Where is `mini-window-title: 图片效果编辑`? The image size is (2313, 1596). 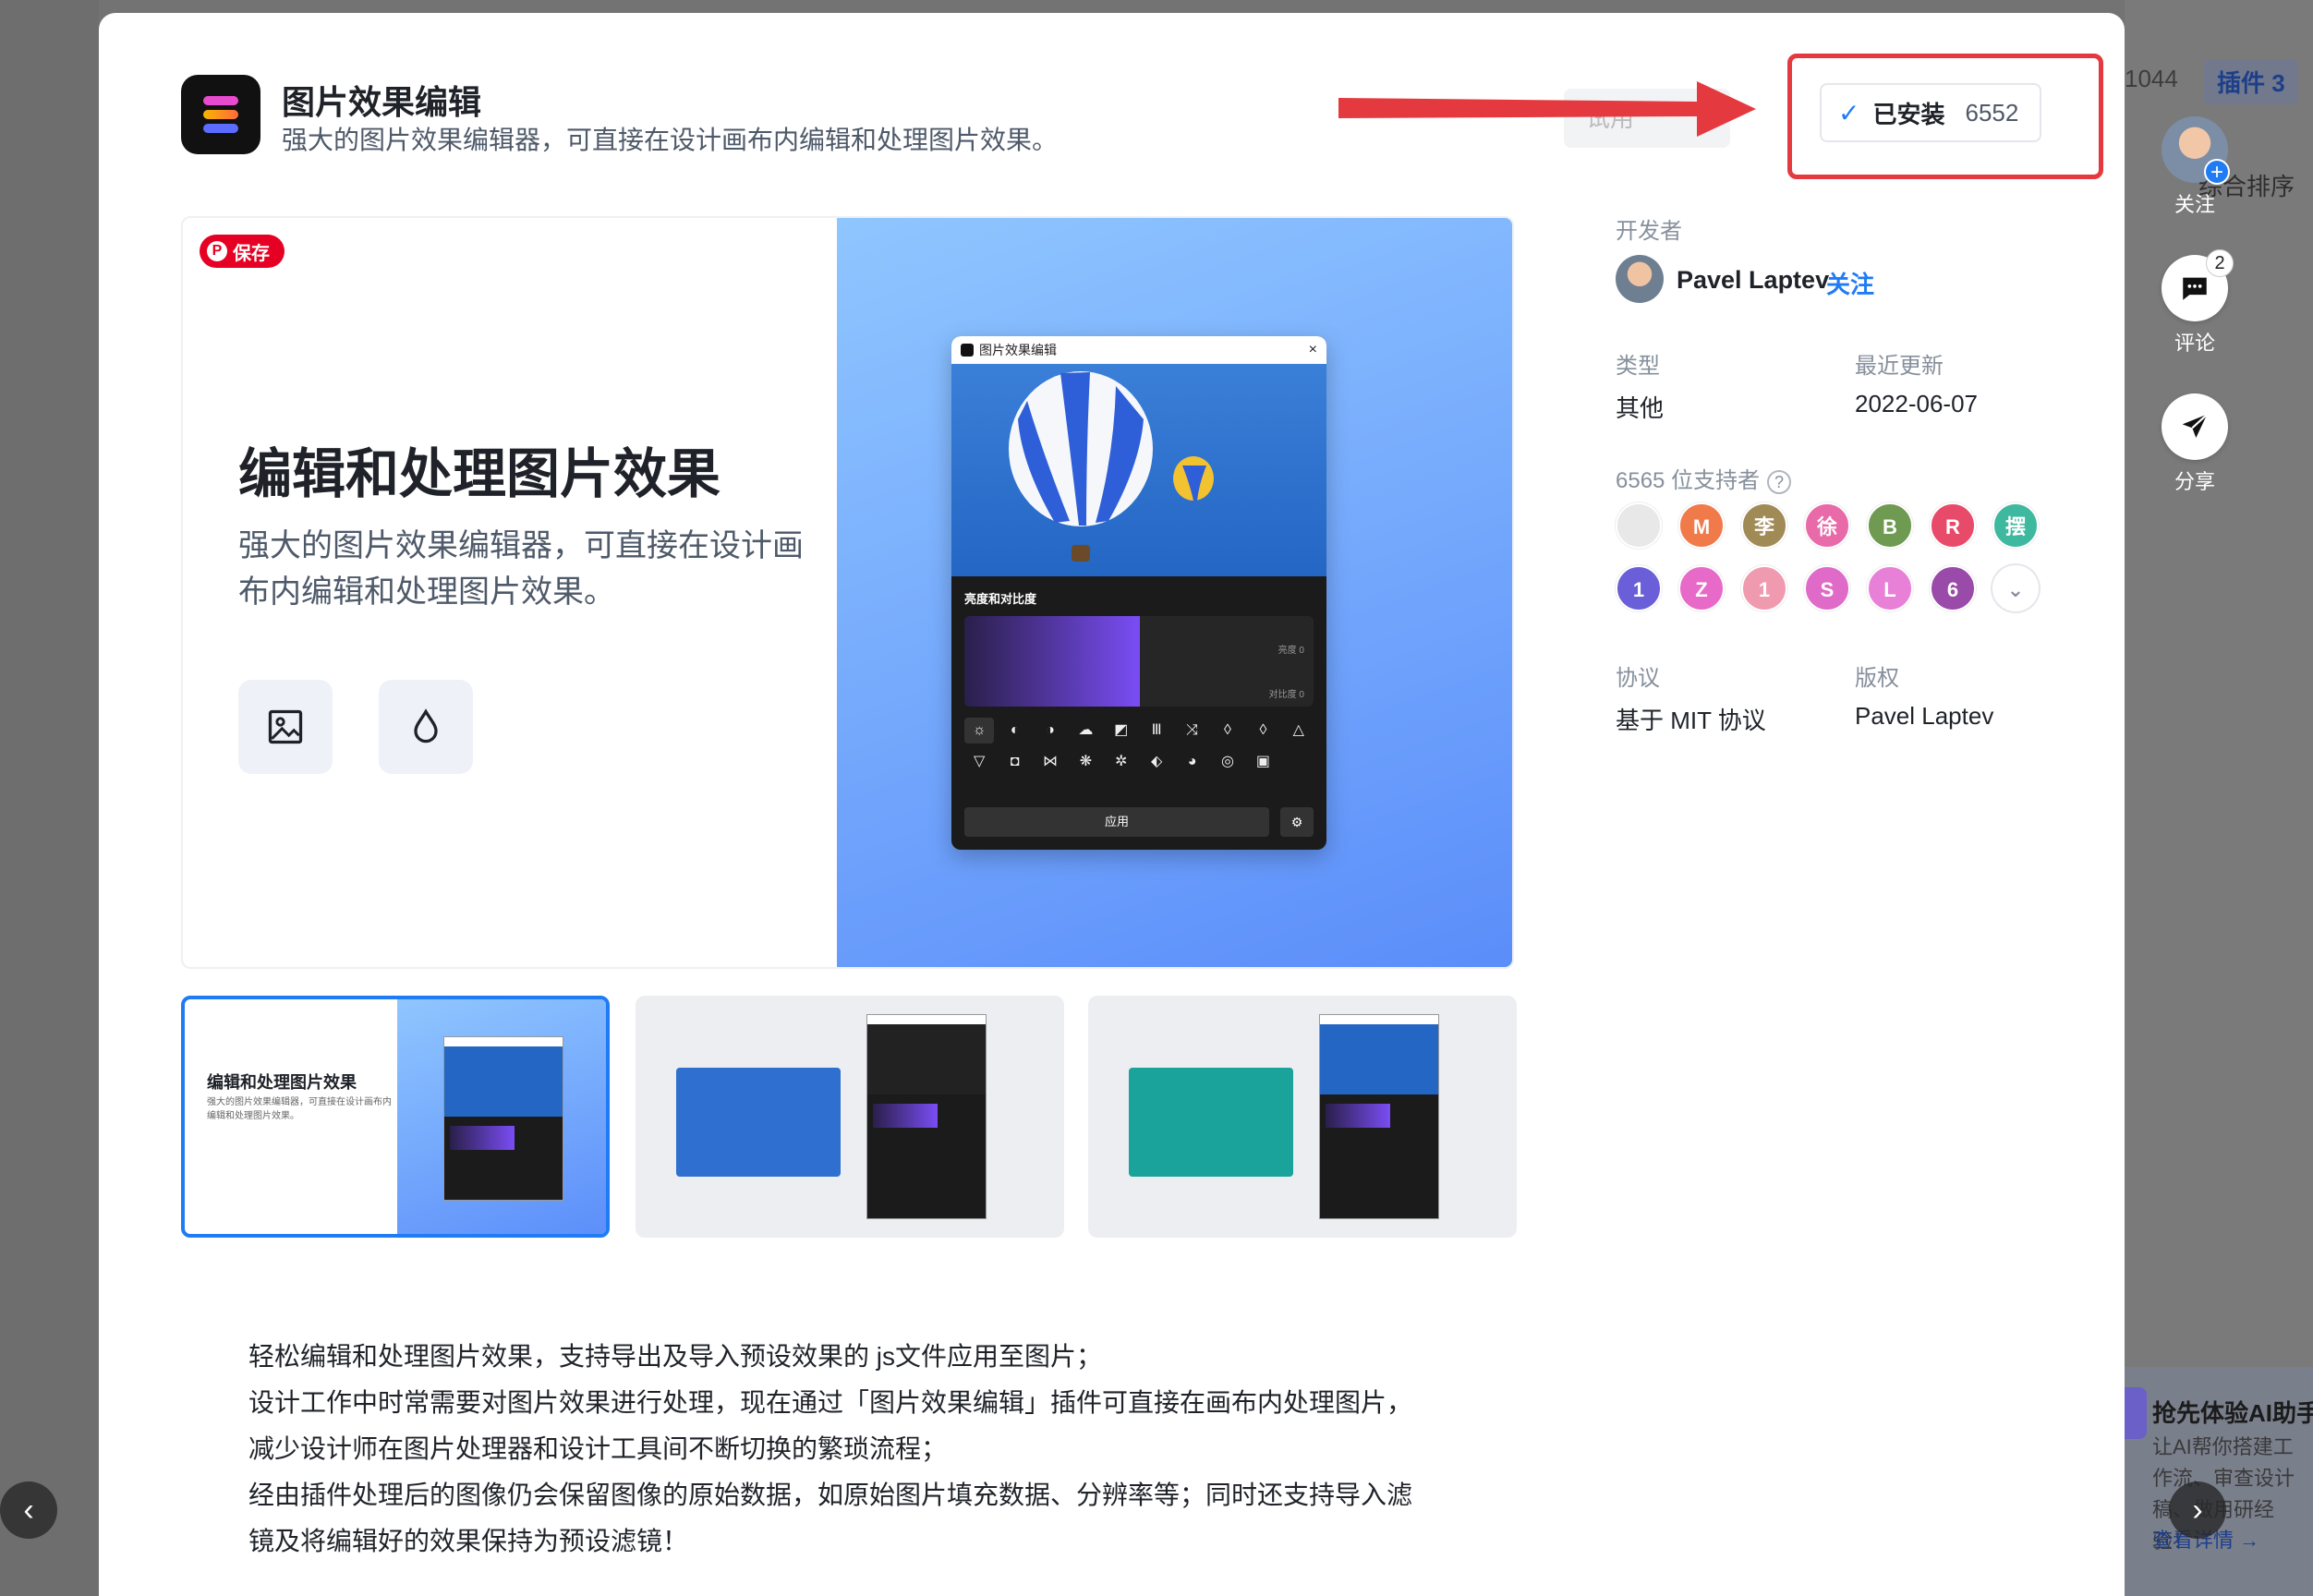 mini-window-title: 图片效果编辑 is located at coordinates (1018, 350).